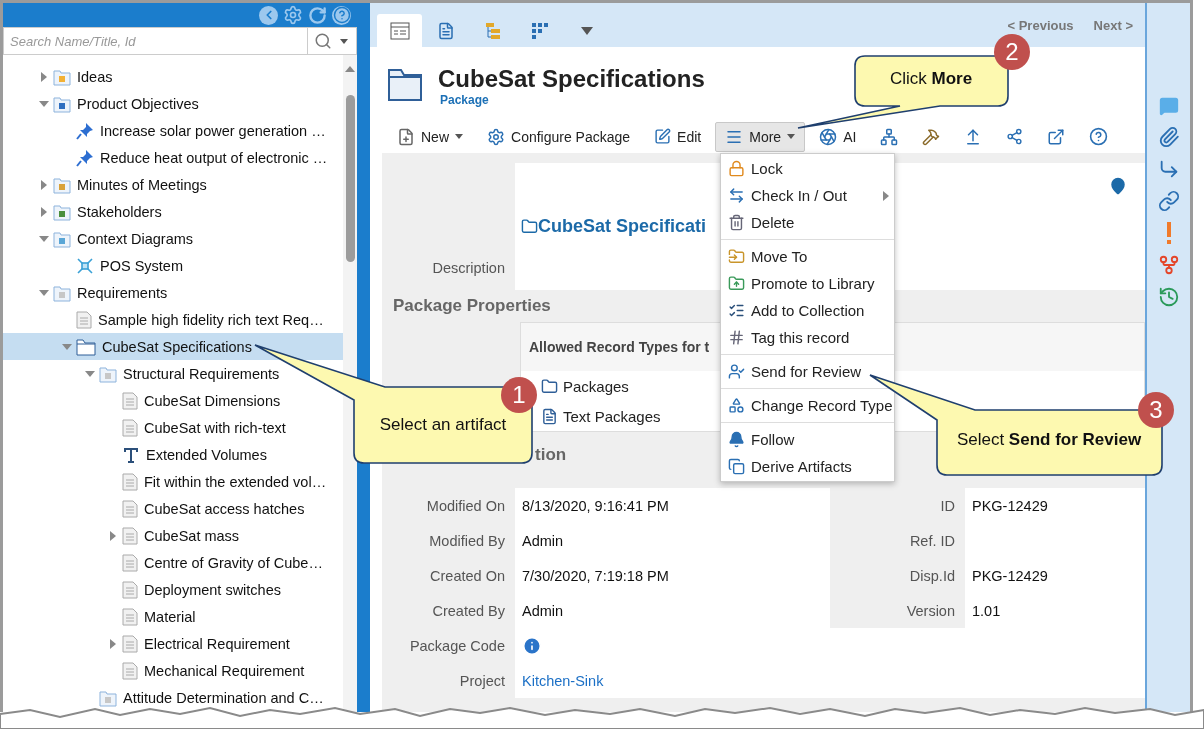  What do you see at coordinates (807, 283) in the screenshot?
I see `menu-item: Promote to Library` at bounding box center [807, 283].